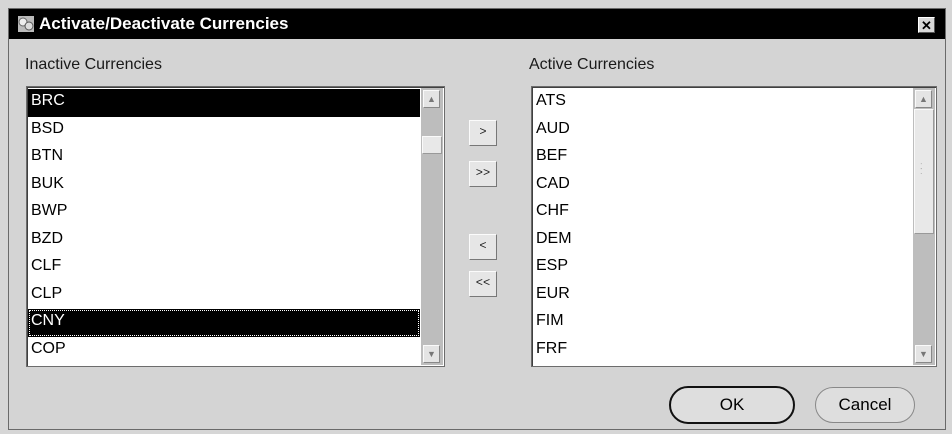  I want to click on list-item: BRC, so click(224, 103).